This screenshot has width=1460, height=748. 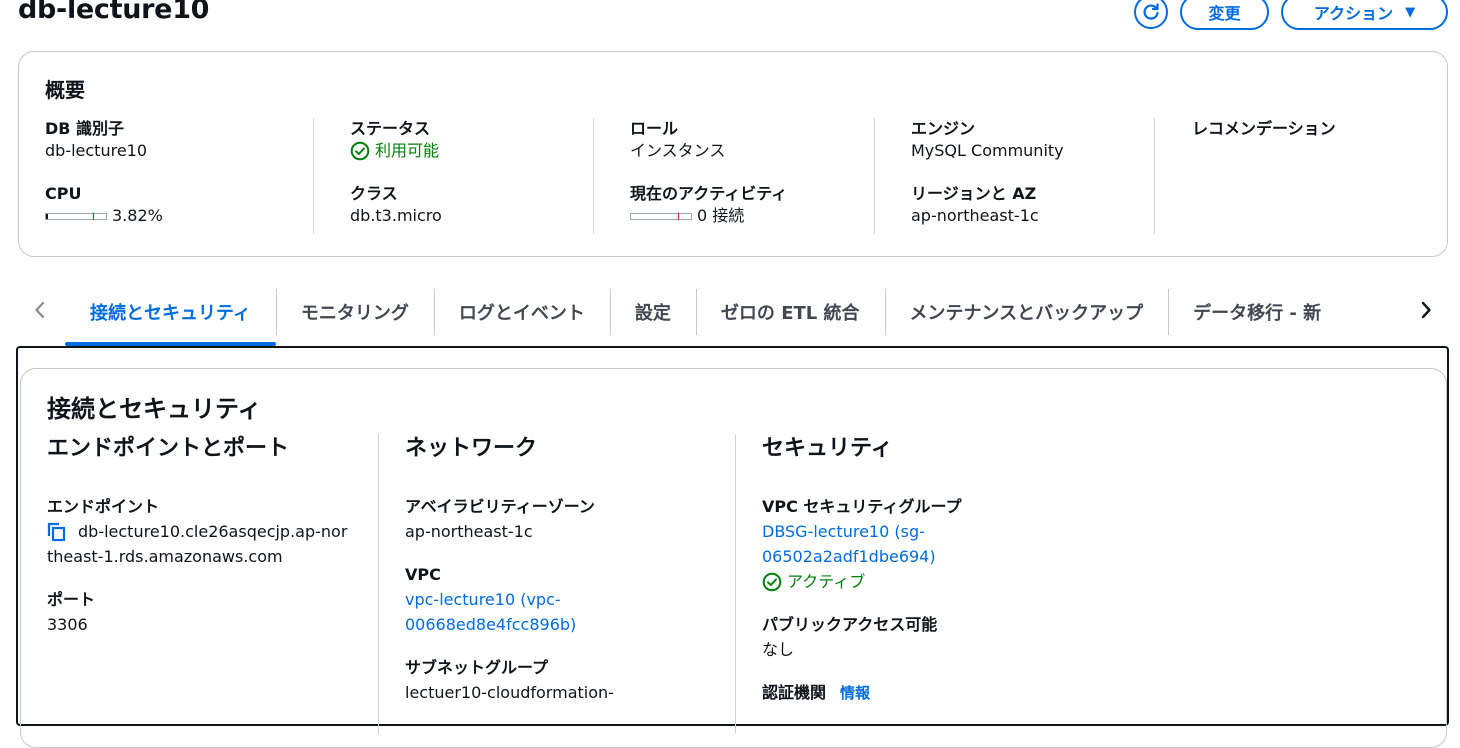 I want to click on refresh-icon, so click(x=1151, y=11).